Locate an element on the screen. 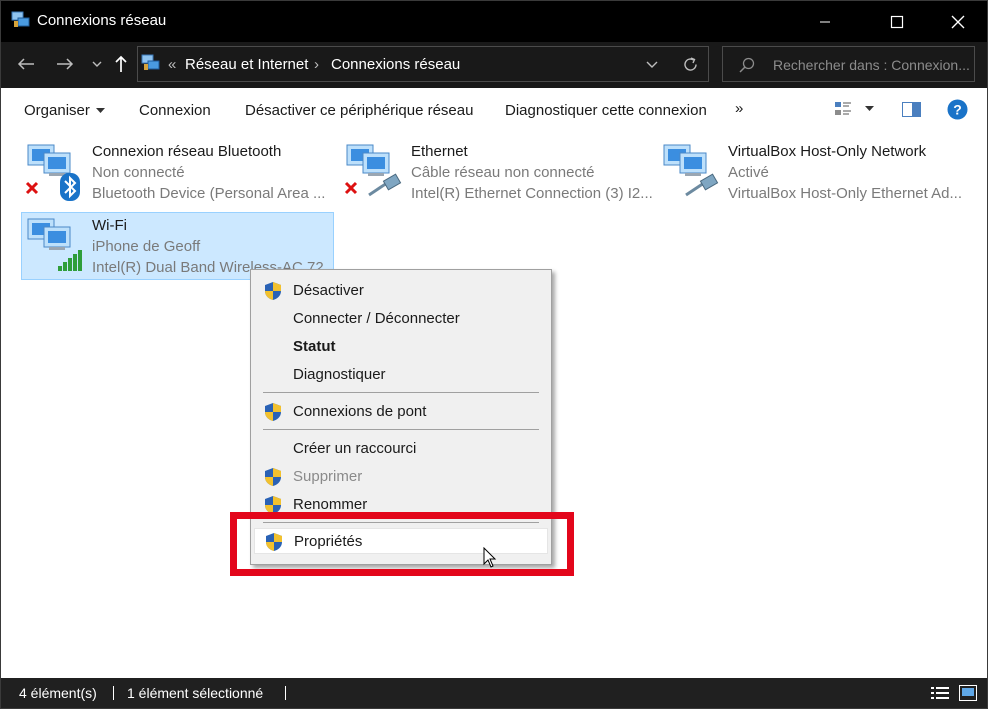 The width and height of the screenshot is (988, 709). item-name: Ethernet is located at coordinates (439, 151).